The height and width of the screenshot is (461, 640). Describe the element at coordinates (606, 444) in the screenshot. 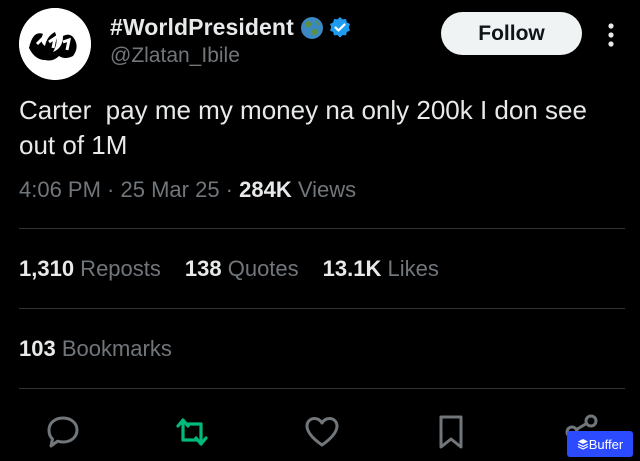

I see `buffer-label: Buffer` at that location.